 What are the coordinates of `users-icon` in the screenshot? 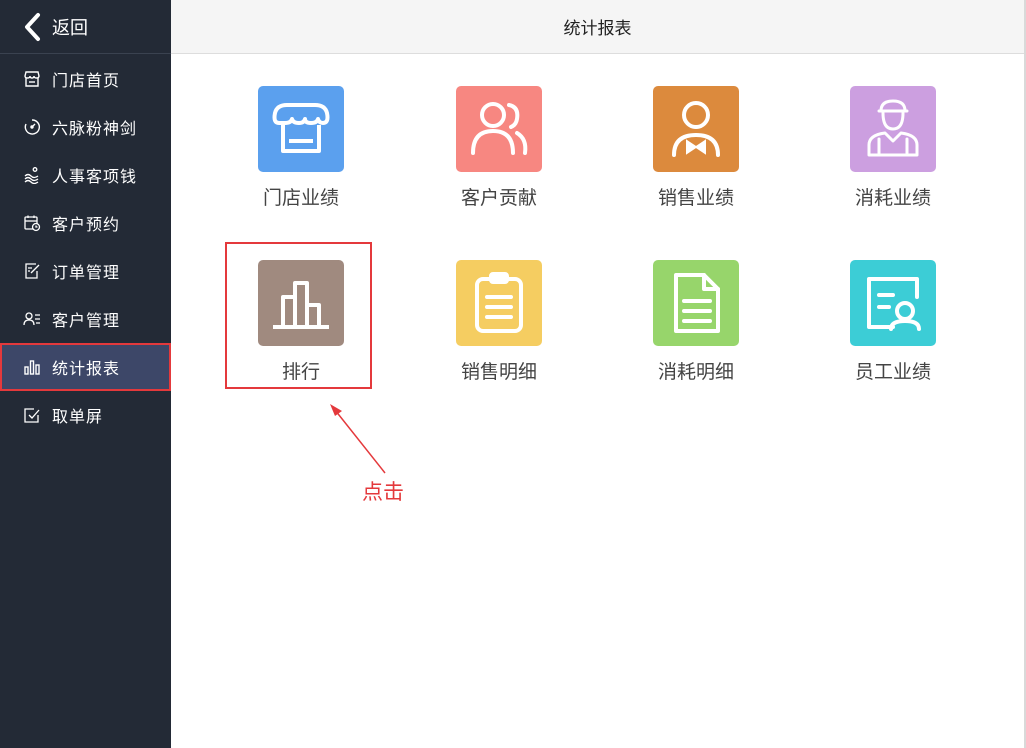 It's located at (499, 129).